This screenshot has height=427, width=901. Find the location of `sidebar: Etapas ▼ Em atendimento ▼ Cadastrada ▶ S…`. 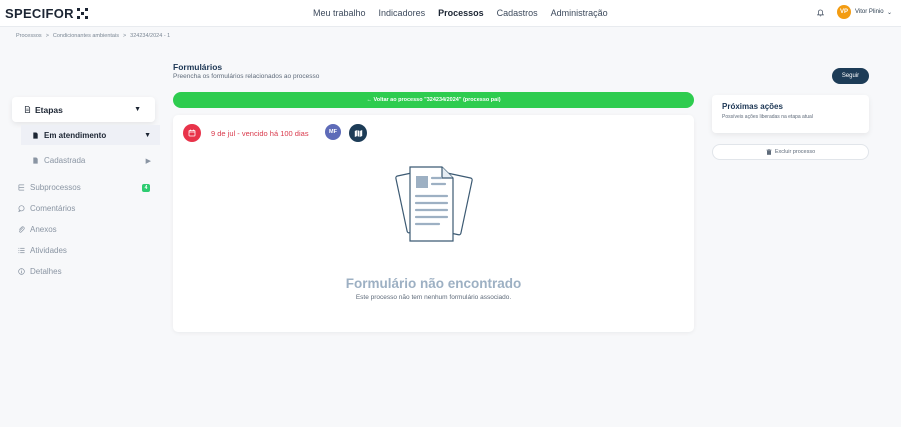

sidebar: Etapas ▼ Em atendimento ▼ Cadastrada ▶ S… is located at coordinates (86, 186).